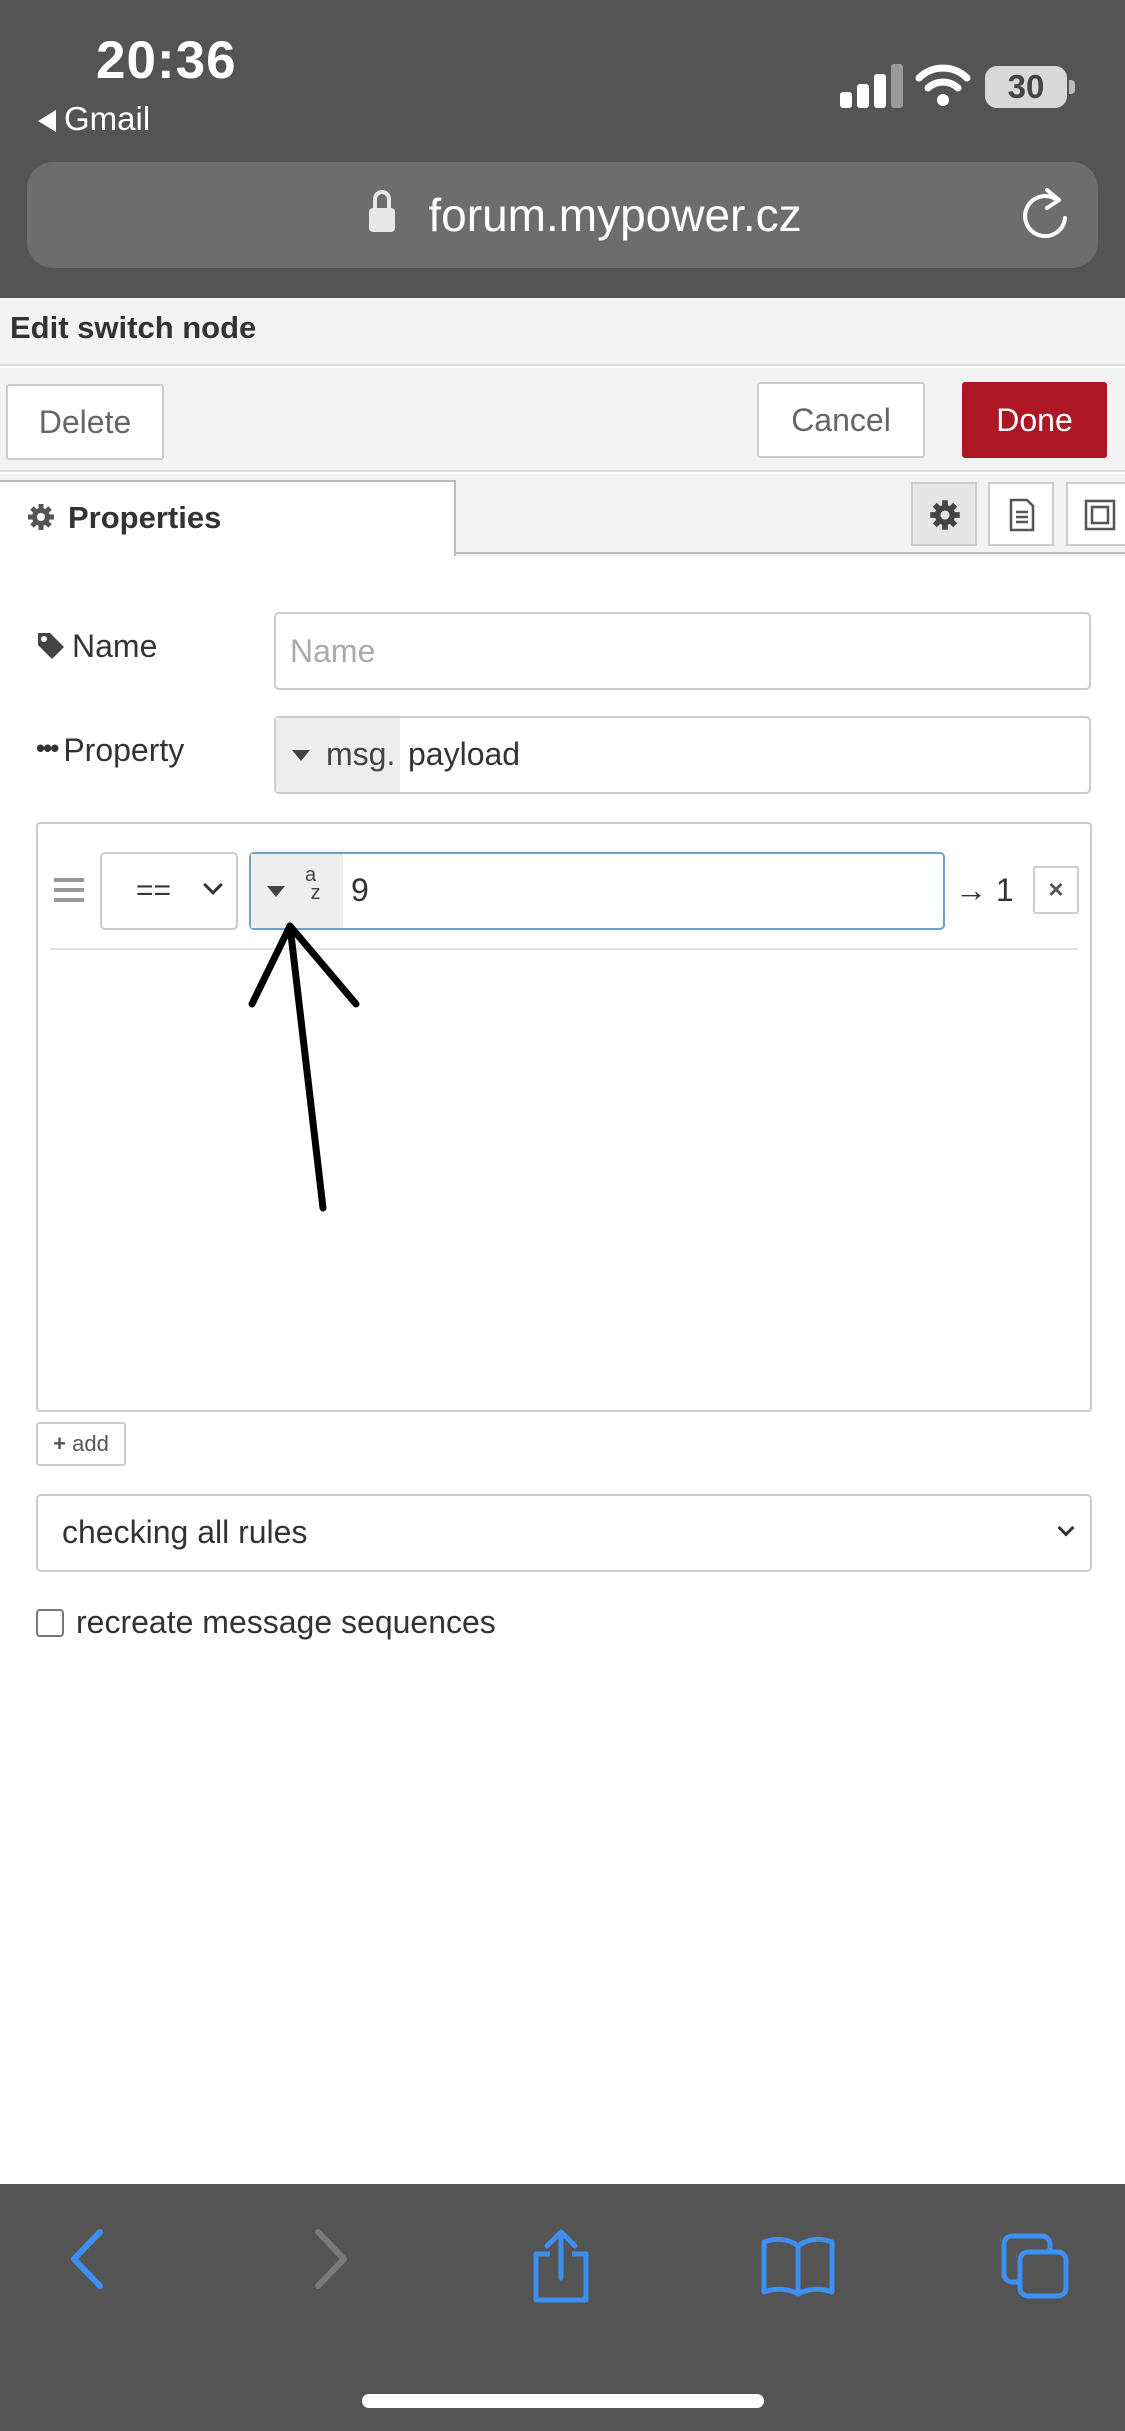  Describe the element at coordinates (90, 1443) in the screenshot. I see `add-label: add` at that location.